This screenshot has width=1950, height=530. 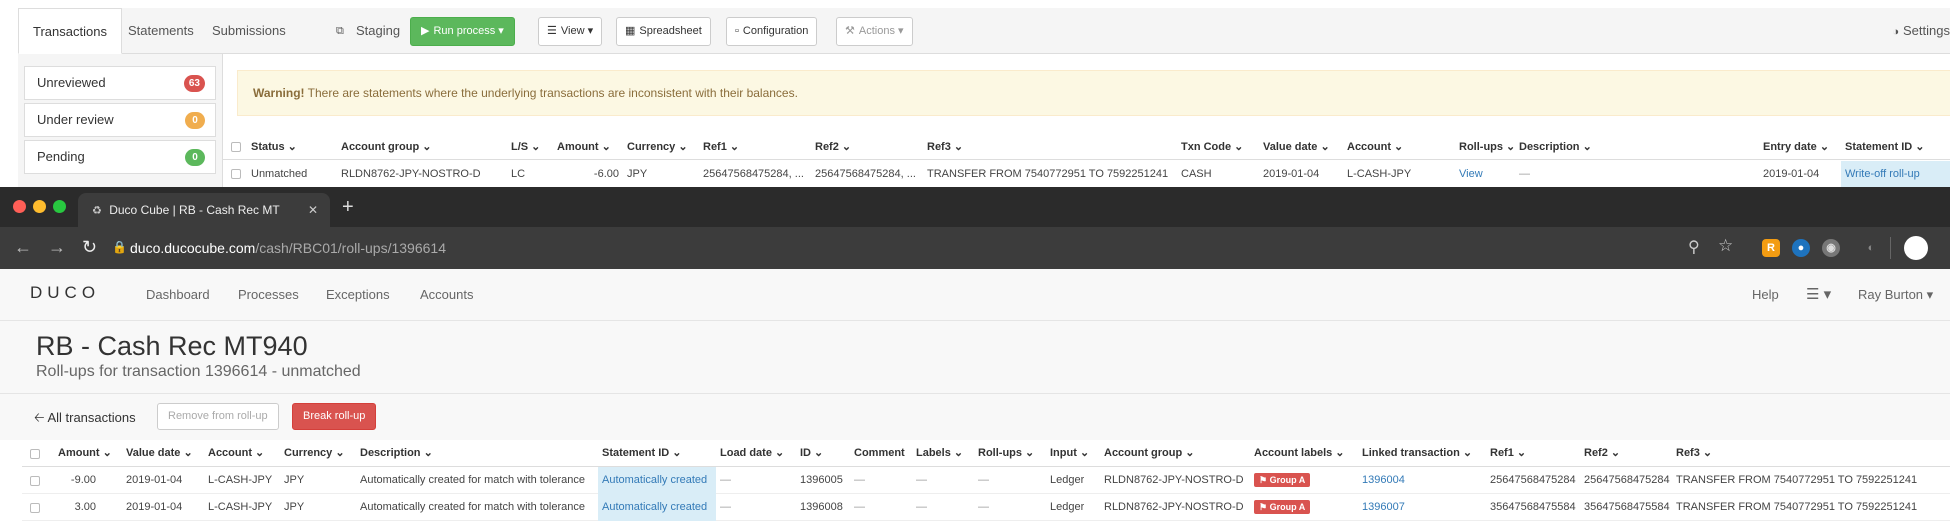 What do you see at coordinates (1694, 247) in the screenshot?
I see `zoom-icon: ⚲` at bounding box center [1694, 247].